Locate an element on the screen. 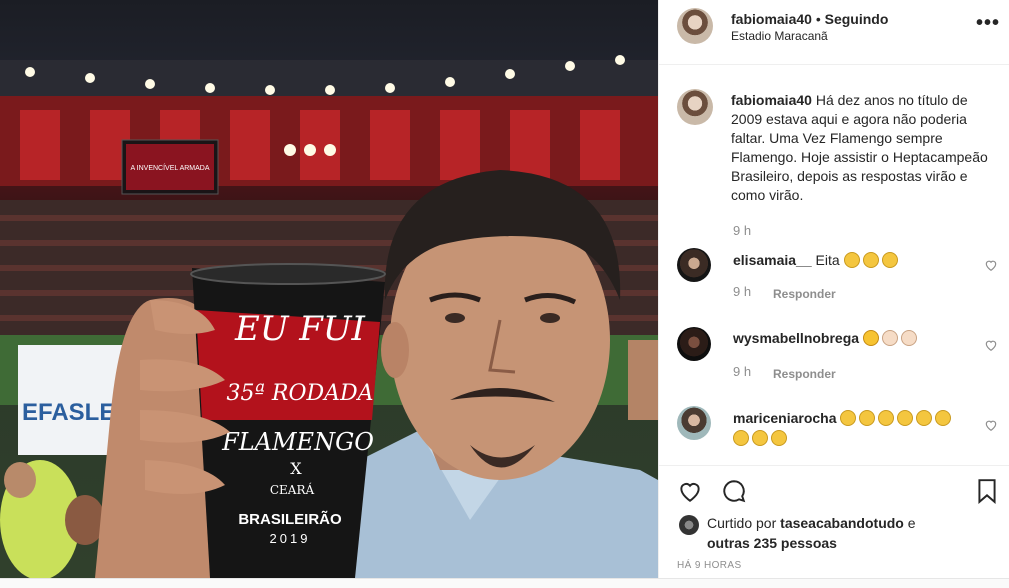 This screenshot has height=588, width=1009. caption-username: fabiomaia40 is located at coordinates (771, 100).